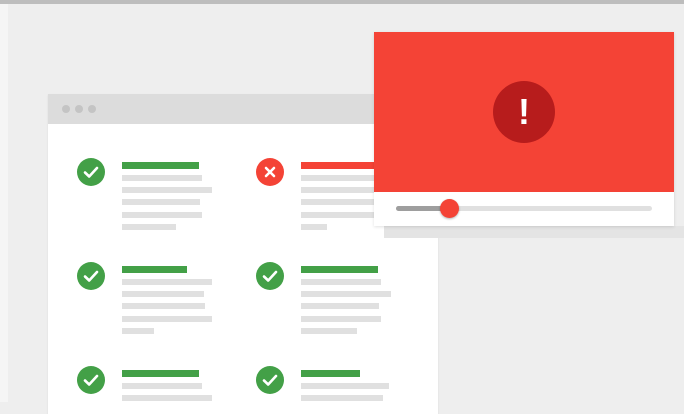  What do you see at coordinates (524, 208) in the screenshot?
I see `video-progress-track` at bounding box center [524, 208].